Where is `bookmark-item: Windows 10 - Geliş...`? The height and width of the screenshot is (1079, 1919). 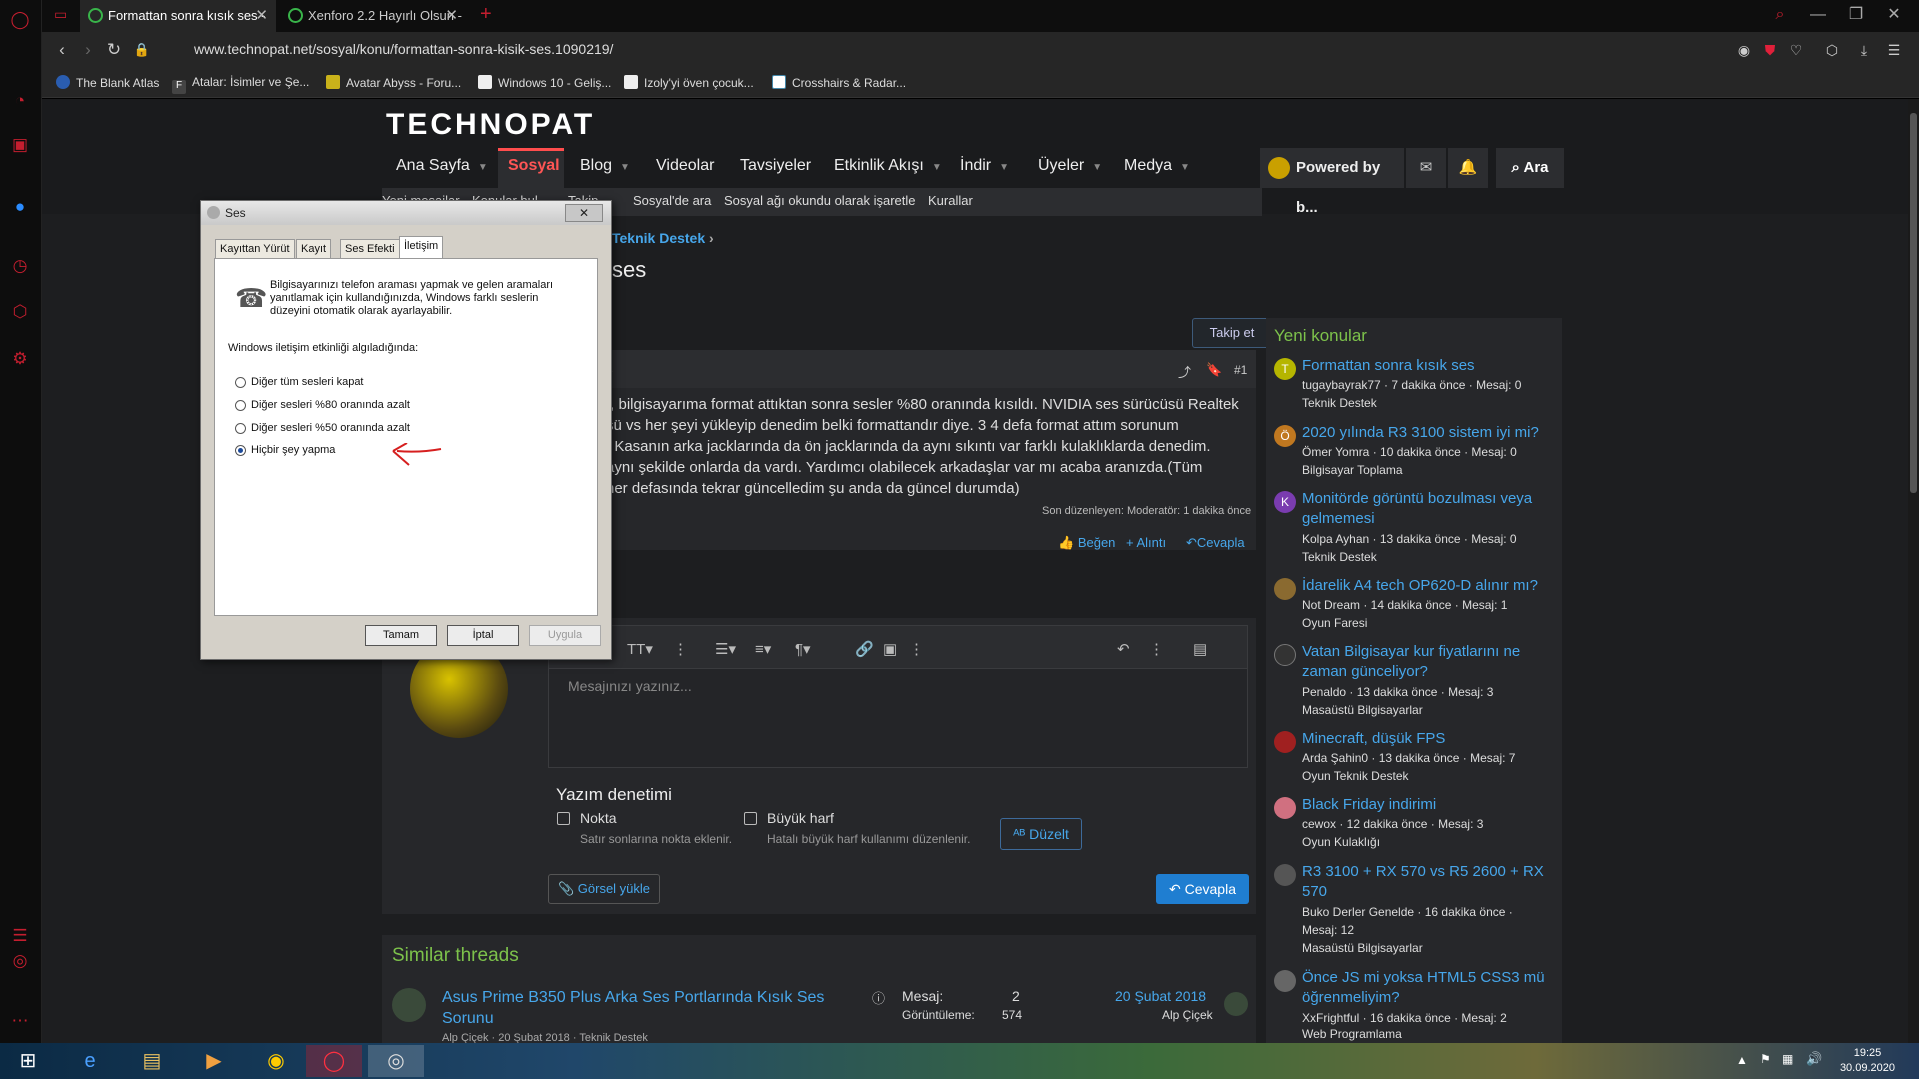 bookmark-item: Windows 10 - Geliş... is located at coordinates (544, 82).